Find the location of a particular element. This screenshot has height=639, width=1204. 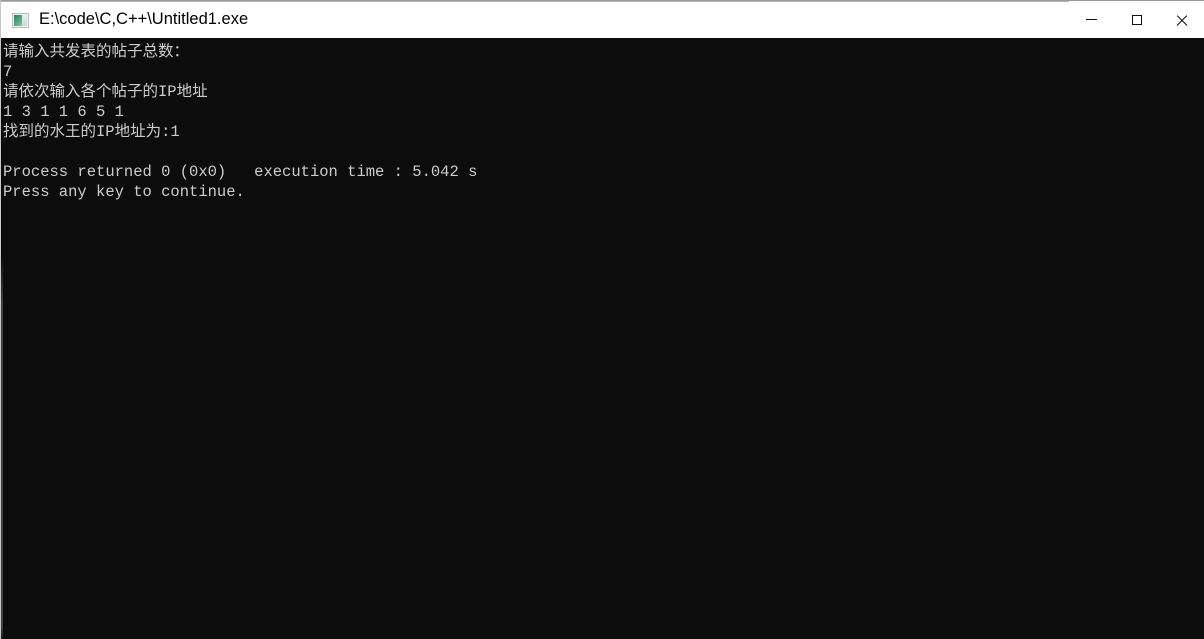

maximize-button is located at coordinates (1136, 19).